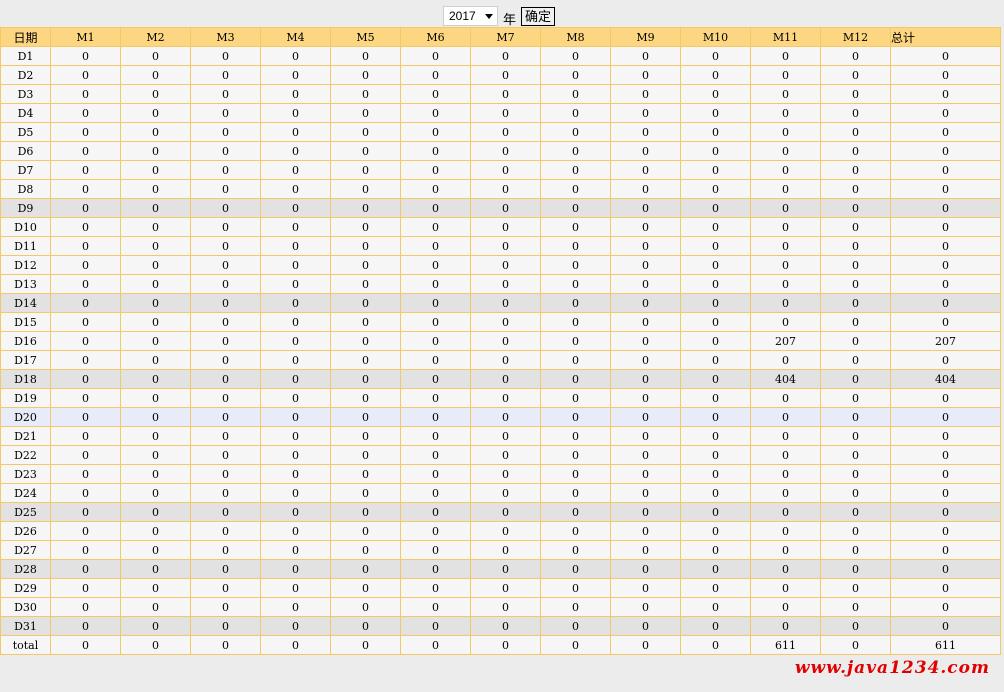 The width and height of the screenshot is (1004, 692). I want to click on row-label: D18, so click(25, 379).